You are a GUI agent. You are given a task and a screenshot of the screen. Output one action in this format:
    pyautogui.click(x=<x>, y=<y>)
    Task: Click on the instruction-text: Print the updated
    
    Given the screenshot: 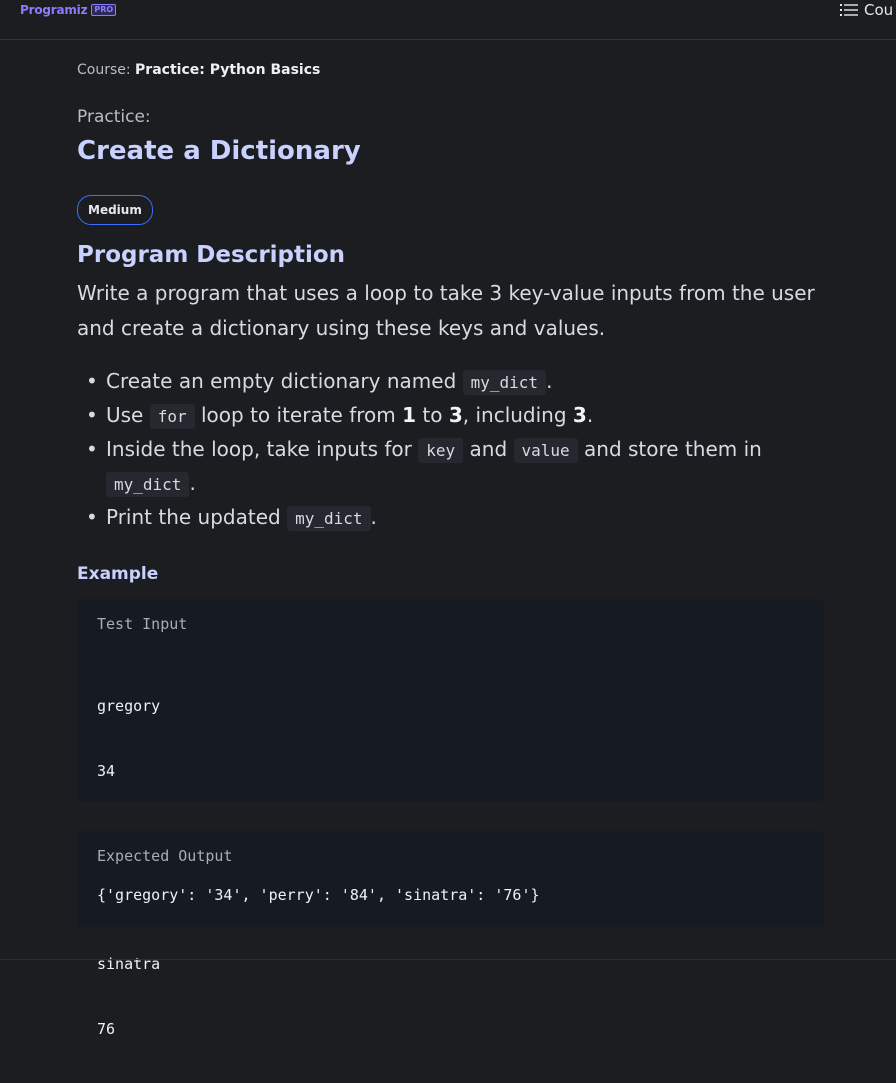 What is the action you would take?
    pyautogui.click(x=197, y=517)
    